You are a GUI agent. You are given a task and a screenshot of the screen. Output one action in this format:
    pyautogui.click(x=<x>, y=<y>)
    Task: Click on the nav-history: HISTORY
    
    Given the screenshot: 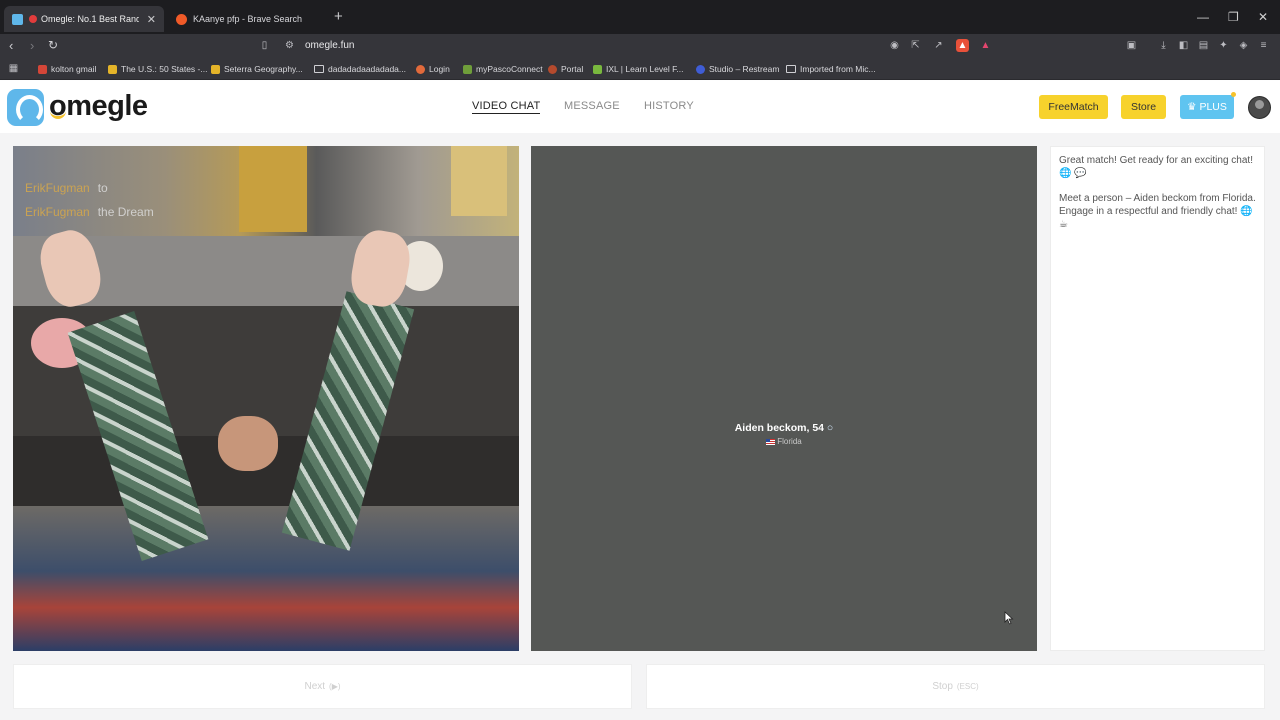 What is the action you would take?
    pyautogui.click(x=669, y=106)
    